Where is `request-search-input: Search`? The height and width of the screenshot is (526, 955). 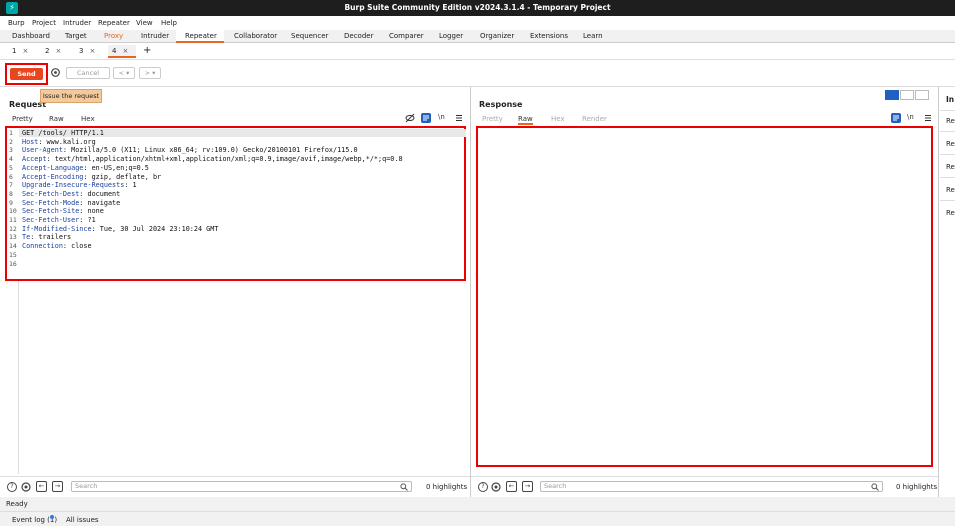
request-search-input: Search is located at coordinates (241, 486).